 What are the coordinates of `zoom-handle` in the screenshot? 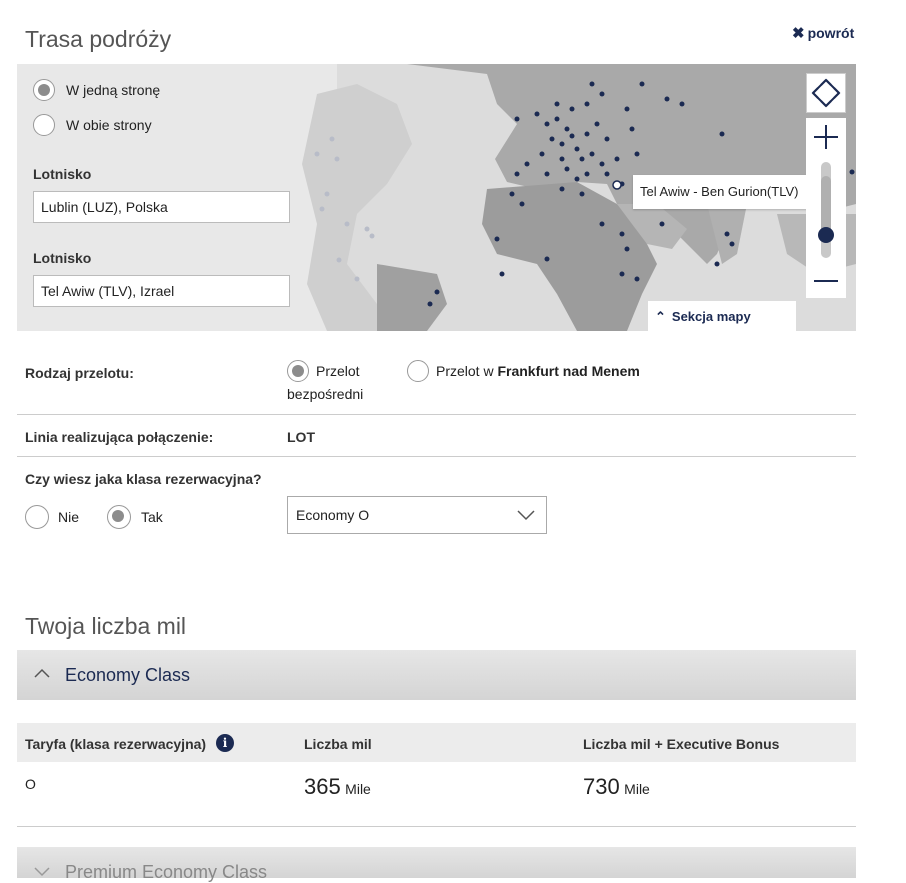 It's located at (826, 235).